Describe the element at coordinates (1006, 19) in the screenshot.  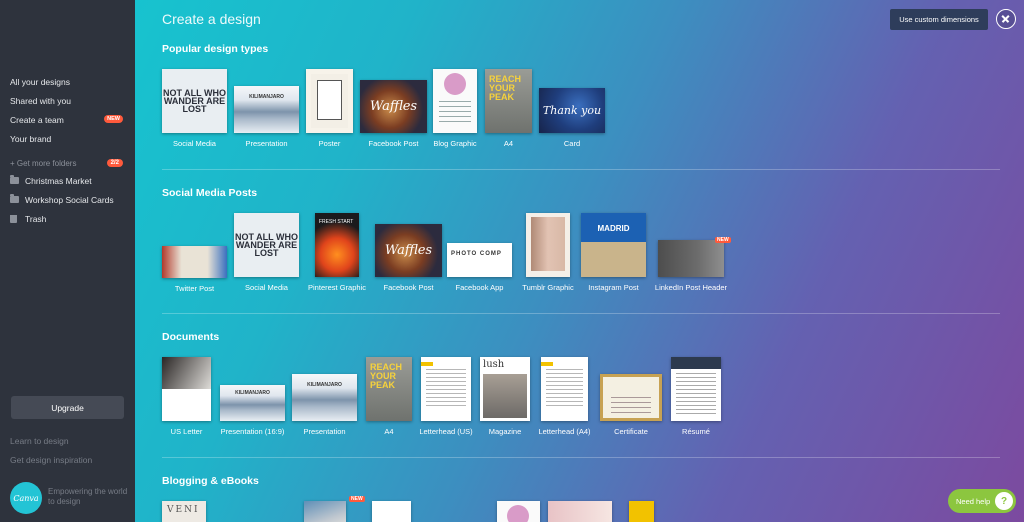
I see `close-icon` at that location.